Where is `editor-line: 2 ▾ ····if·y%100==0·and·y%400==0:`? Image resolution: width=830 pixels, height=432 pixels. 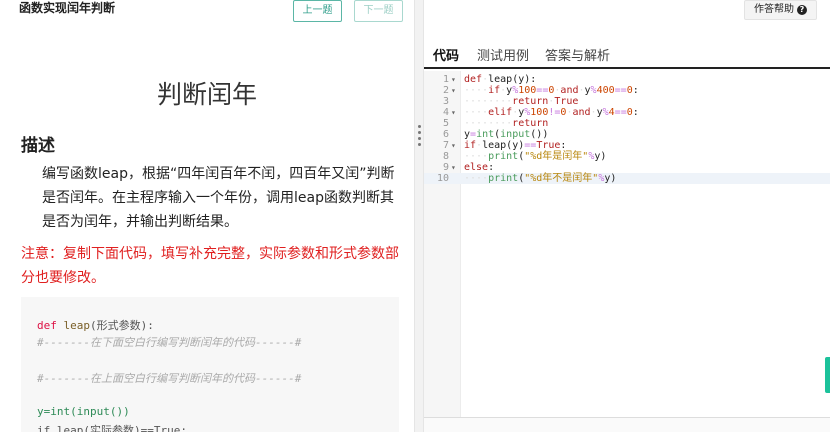 editor-line: 2 ▾ ····if·y%100==0·and·y%400==0: is located at coordinates (627, 90).